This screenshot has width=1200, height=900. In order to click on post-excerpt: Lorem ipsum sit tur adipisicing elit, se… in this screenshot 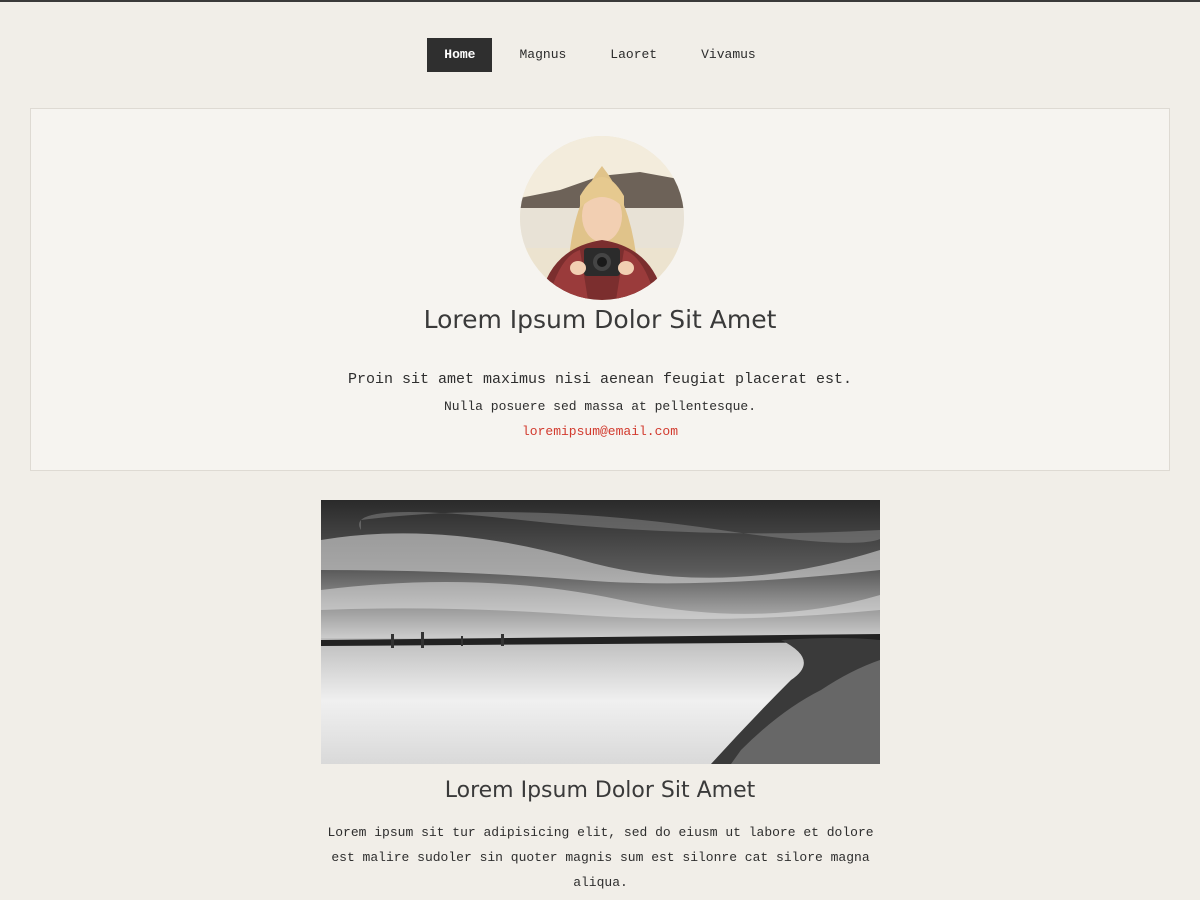, I will do `click(600, 857)`.